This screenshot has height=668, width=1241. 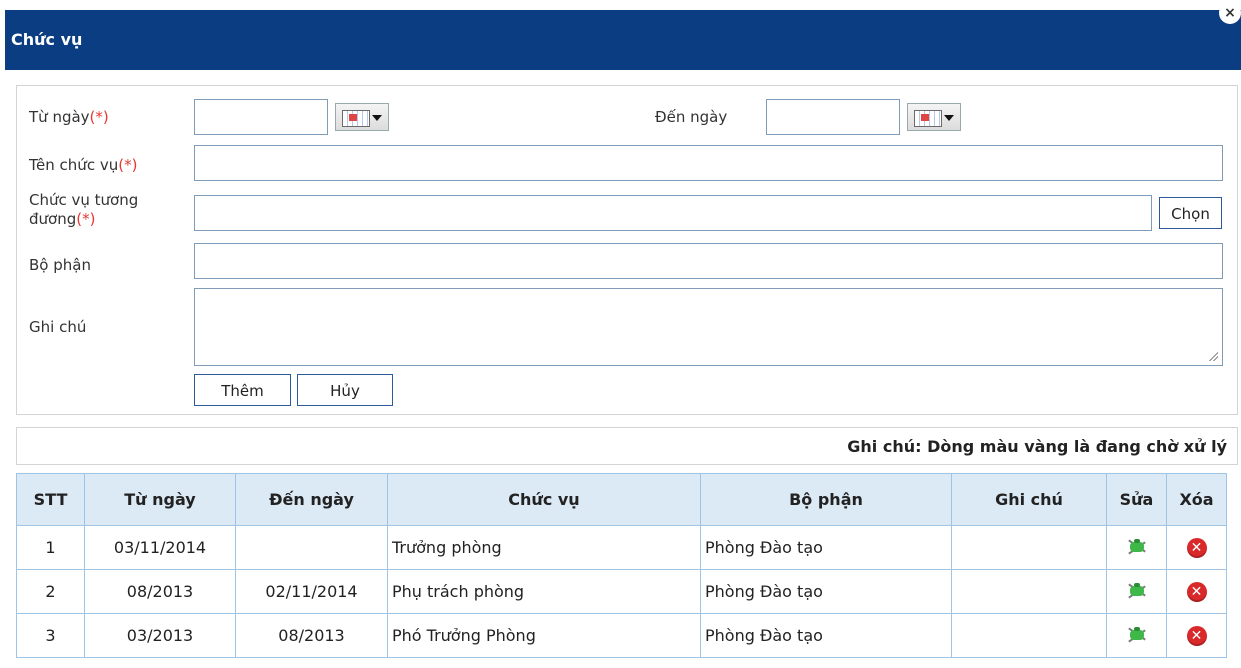 What do you see at coordinates (69, 117) in the screenshot?
I see `from-date-label: Từ ngày(*)` at bounding box center [69, 117].